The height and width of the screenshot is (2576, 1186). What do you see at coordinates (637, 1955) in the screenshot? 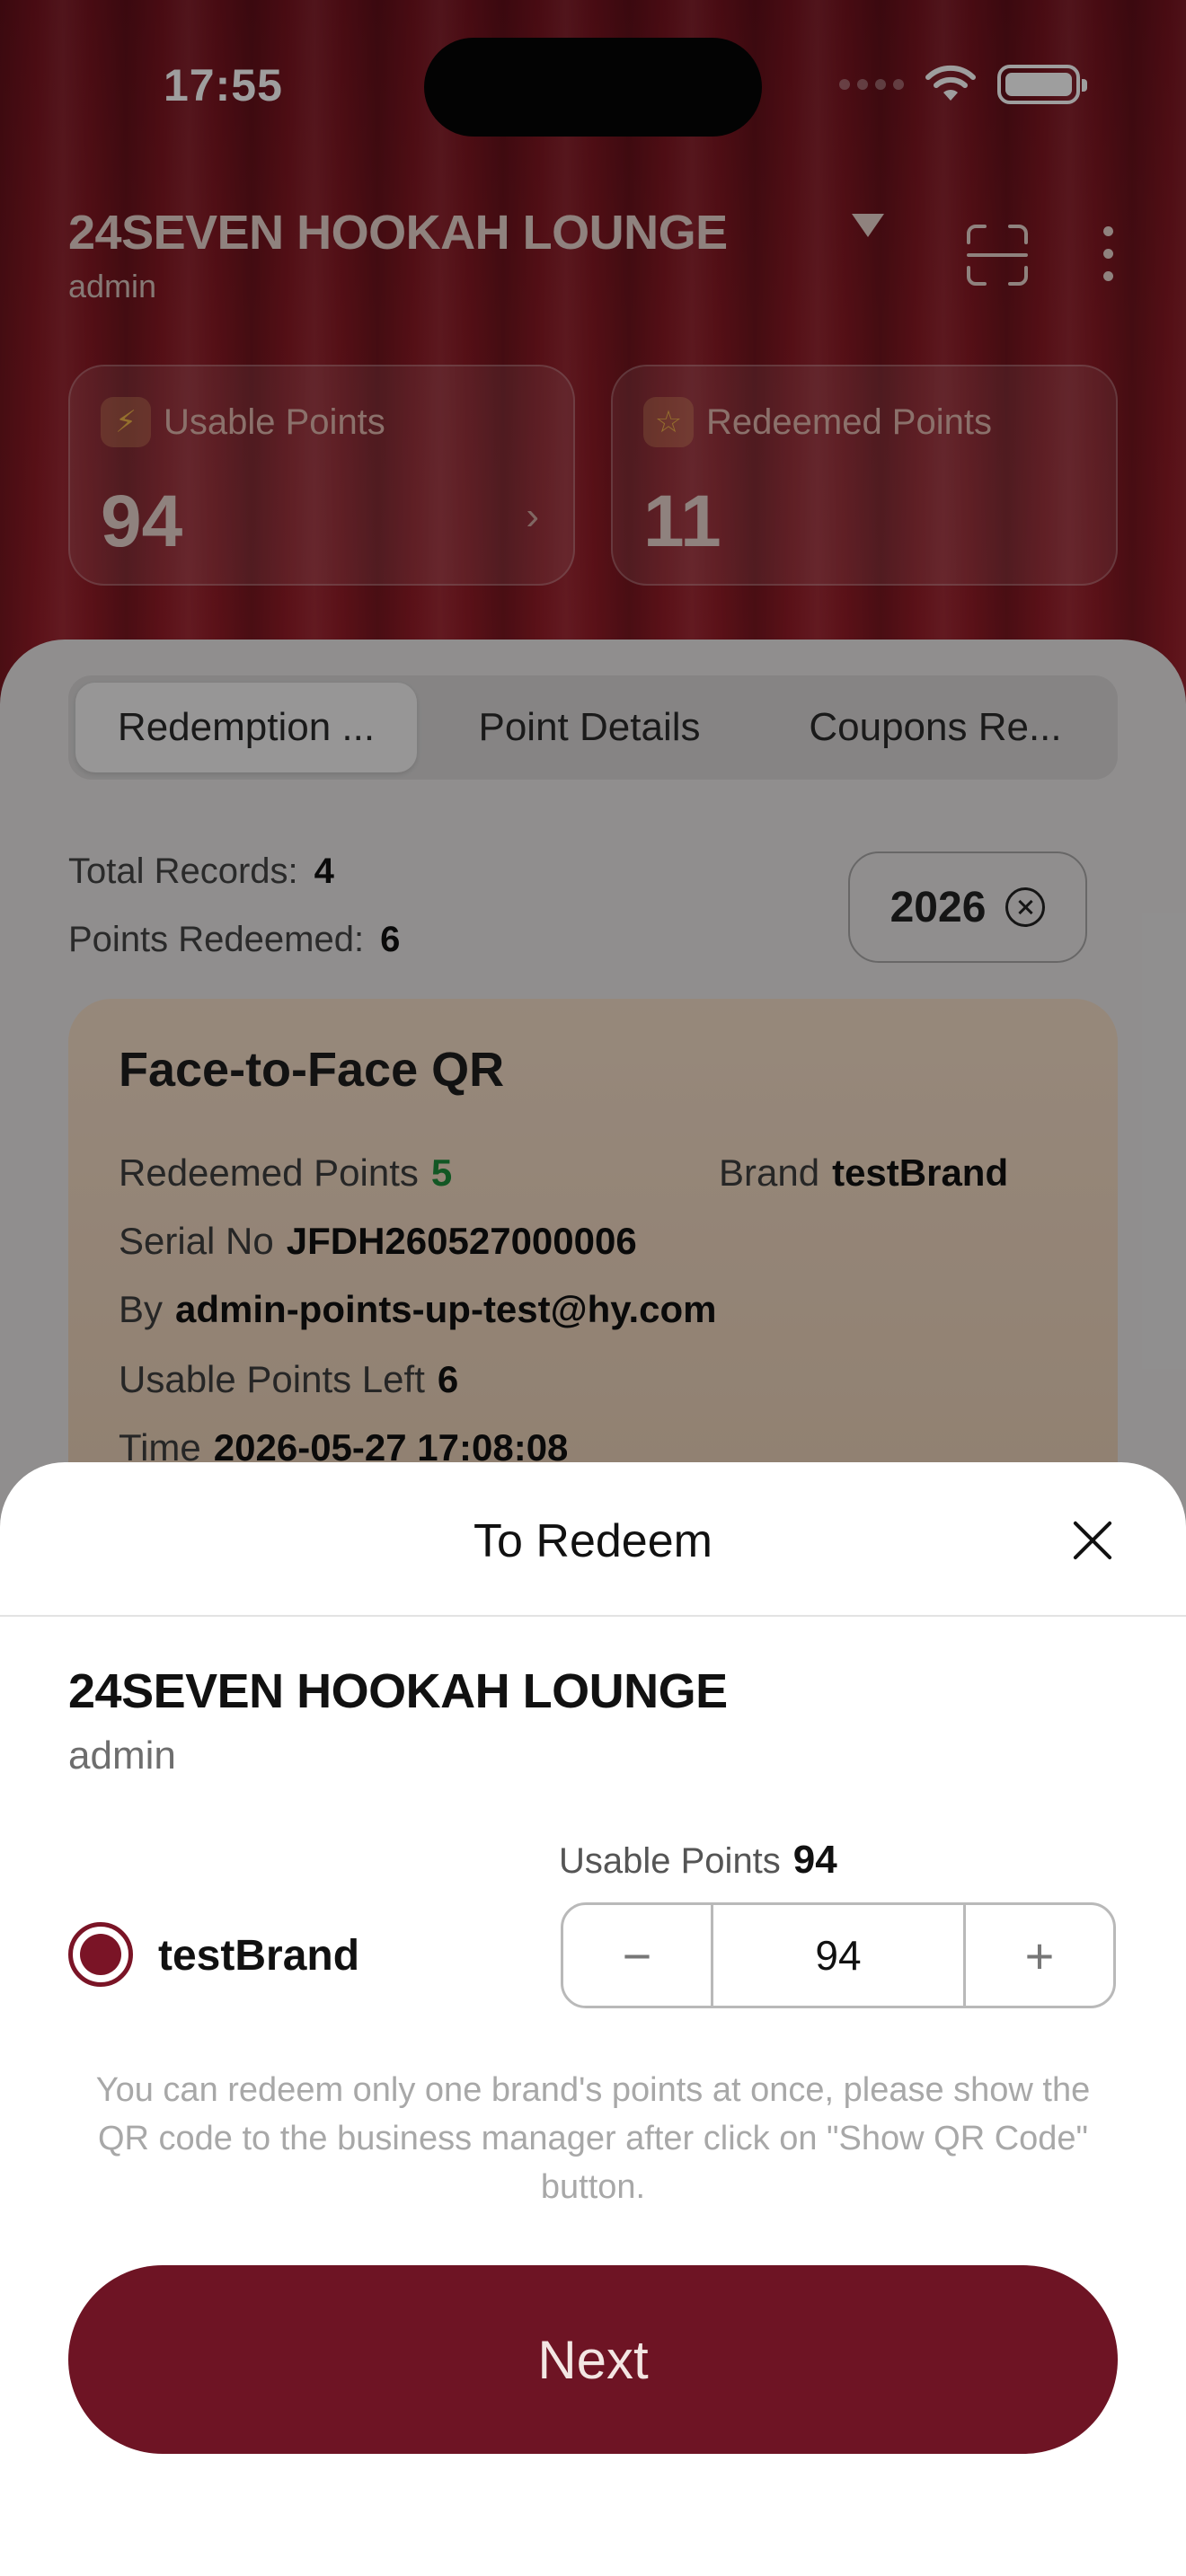
I see `decrement-button: −` at bounding box center [637, 1955].